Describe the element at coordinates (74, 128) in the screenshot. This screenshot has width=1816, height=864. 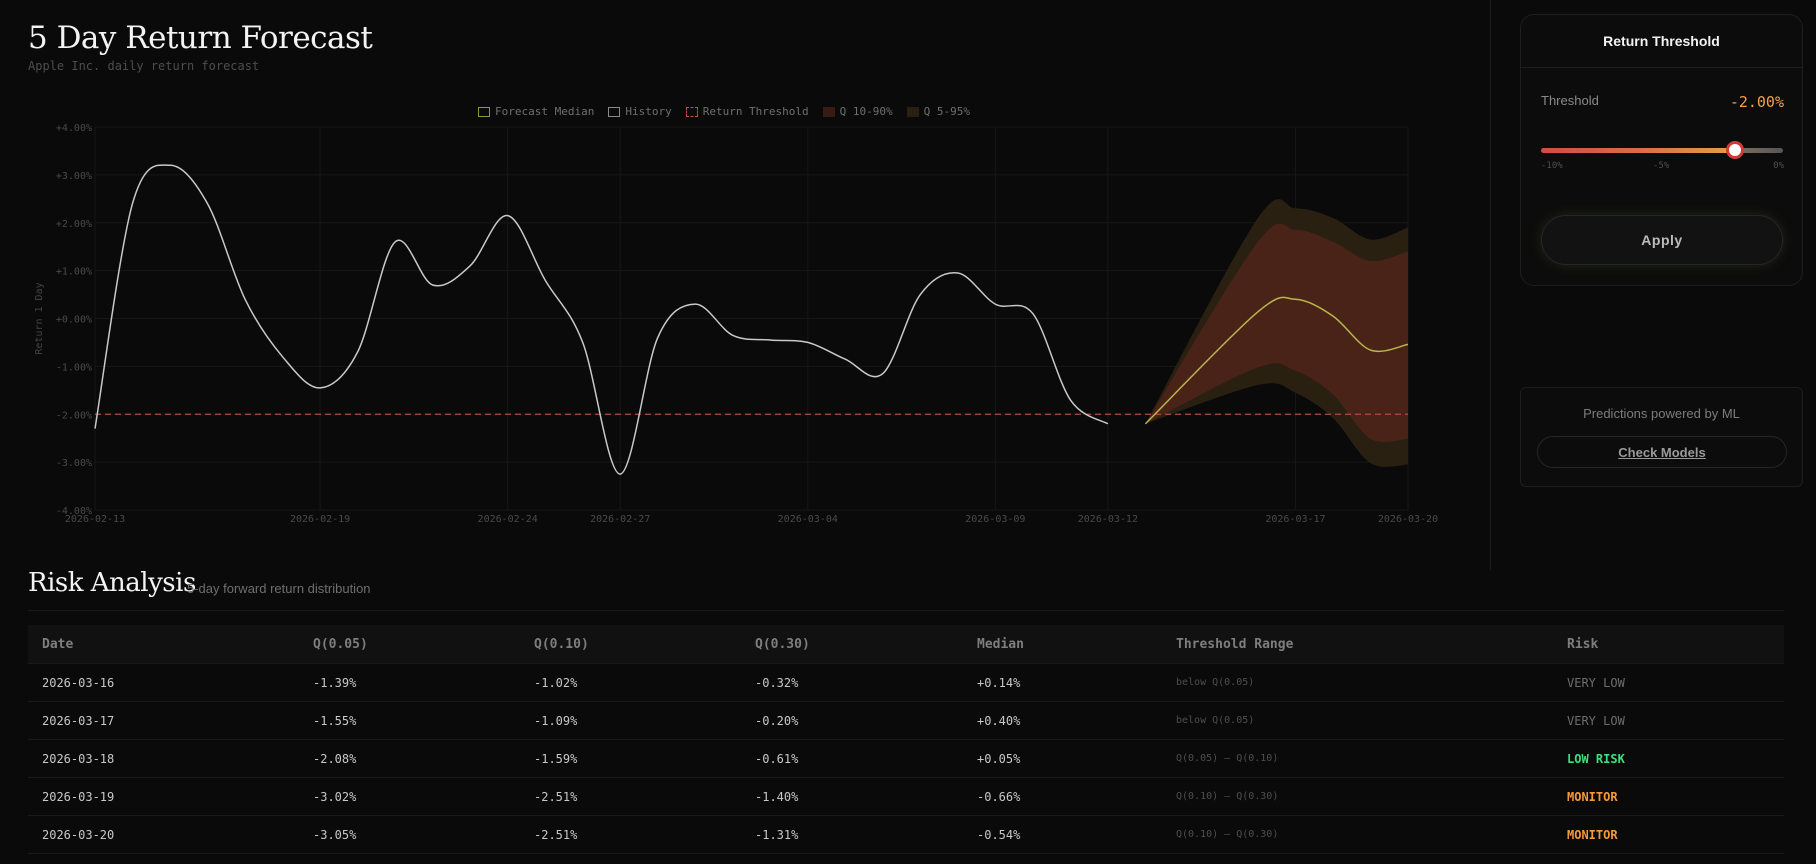
I see `y-tick-label: +4.00%` at that location.